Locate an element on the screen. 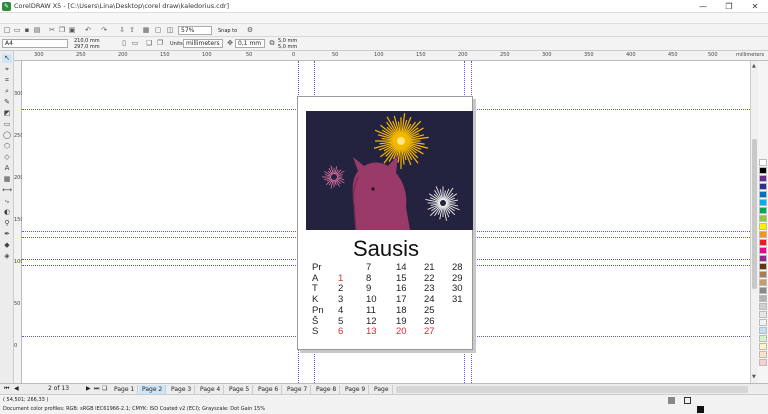 Image resolution: width=768 pixels, height=414 pixels. nudge-distance-field: 0,1 mm is located at coordinates (250, 43).